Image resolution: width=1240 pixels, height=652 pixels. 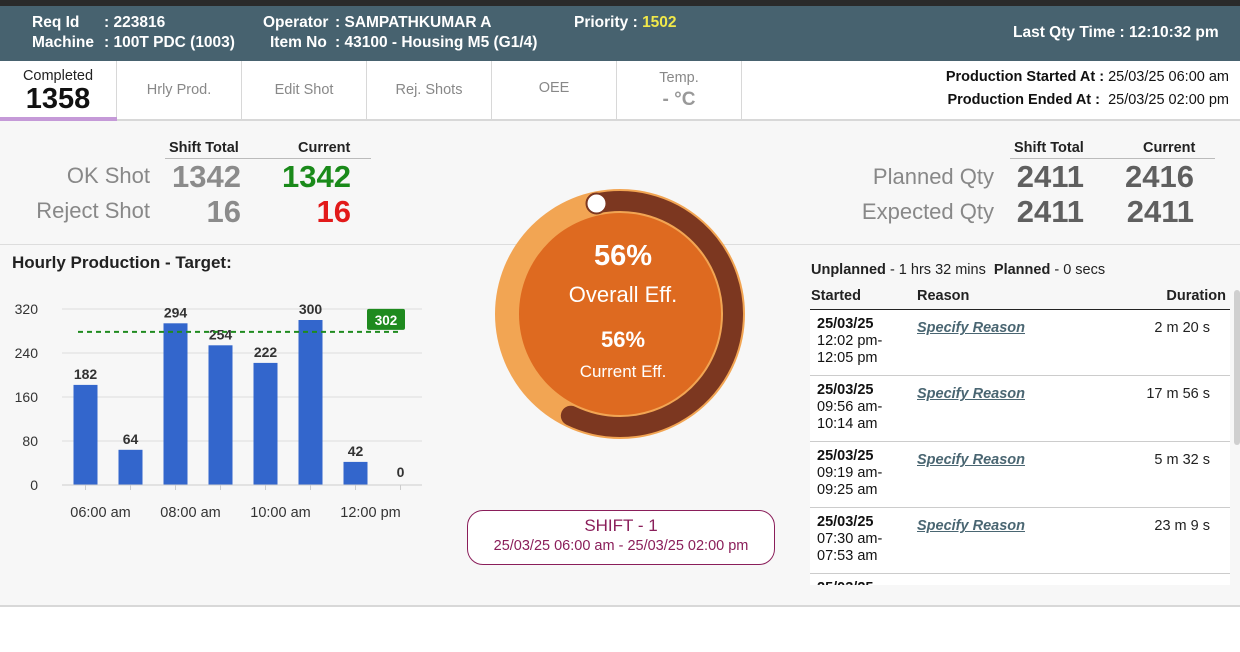 I want to click on production-ended-value: 25/03/25 02:00 pm, so click(x=1168, y=100).